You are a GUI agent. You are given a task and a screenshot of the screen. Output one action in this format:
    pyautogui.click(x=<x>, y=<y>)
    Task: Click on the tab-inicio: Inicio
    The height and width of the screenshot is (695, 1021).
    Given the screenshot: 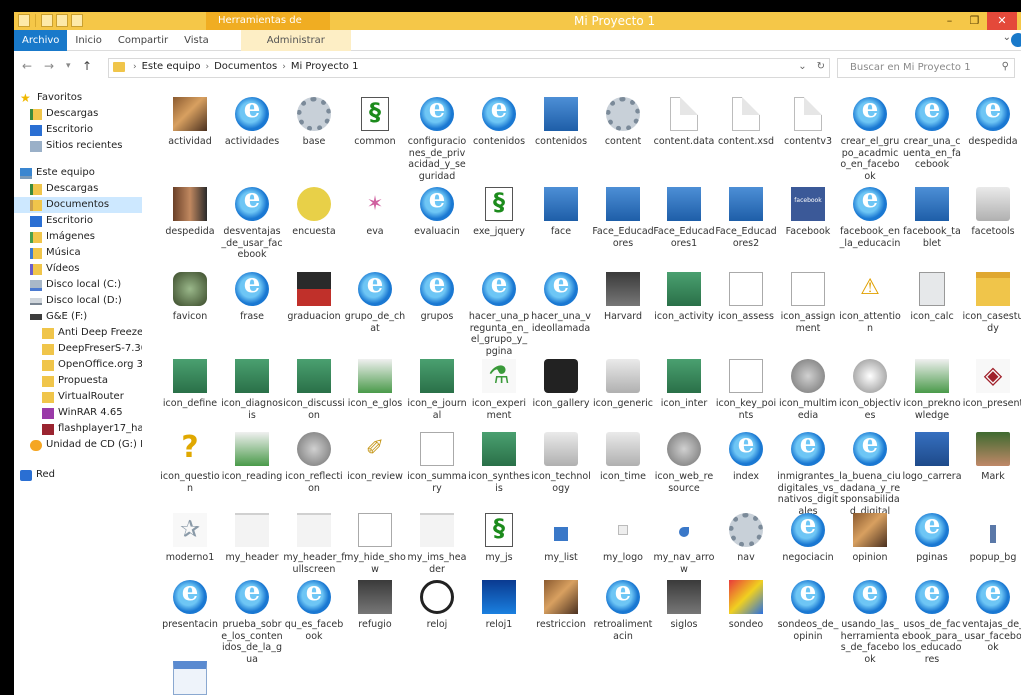 What is the action you would take?
    pyautogui.click(x=88, y=40)
    